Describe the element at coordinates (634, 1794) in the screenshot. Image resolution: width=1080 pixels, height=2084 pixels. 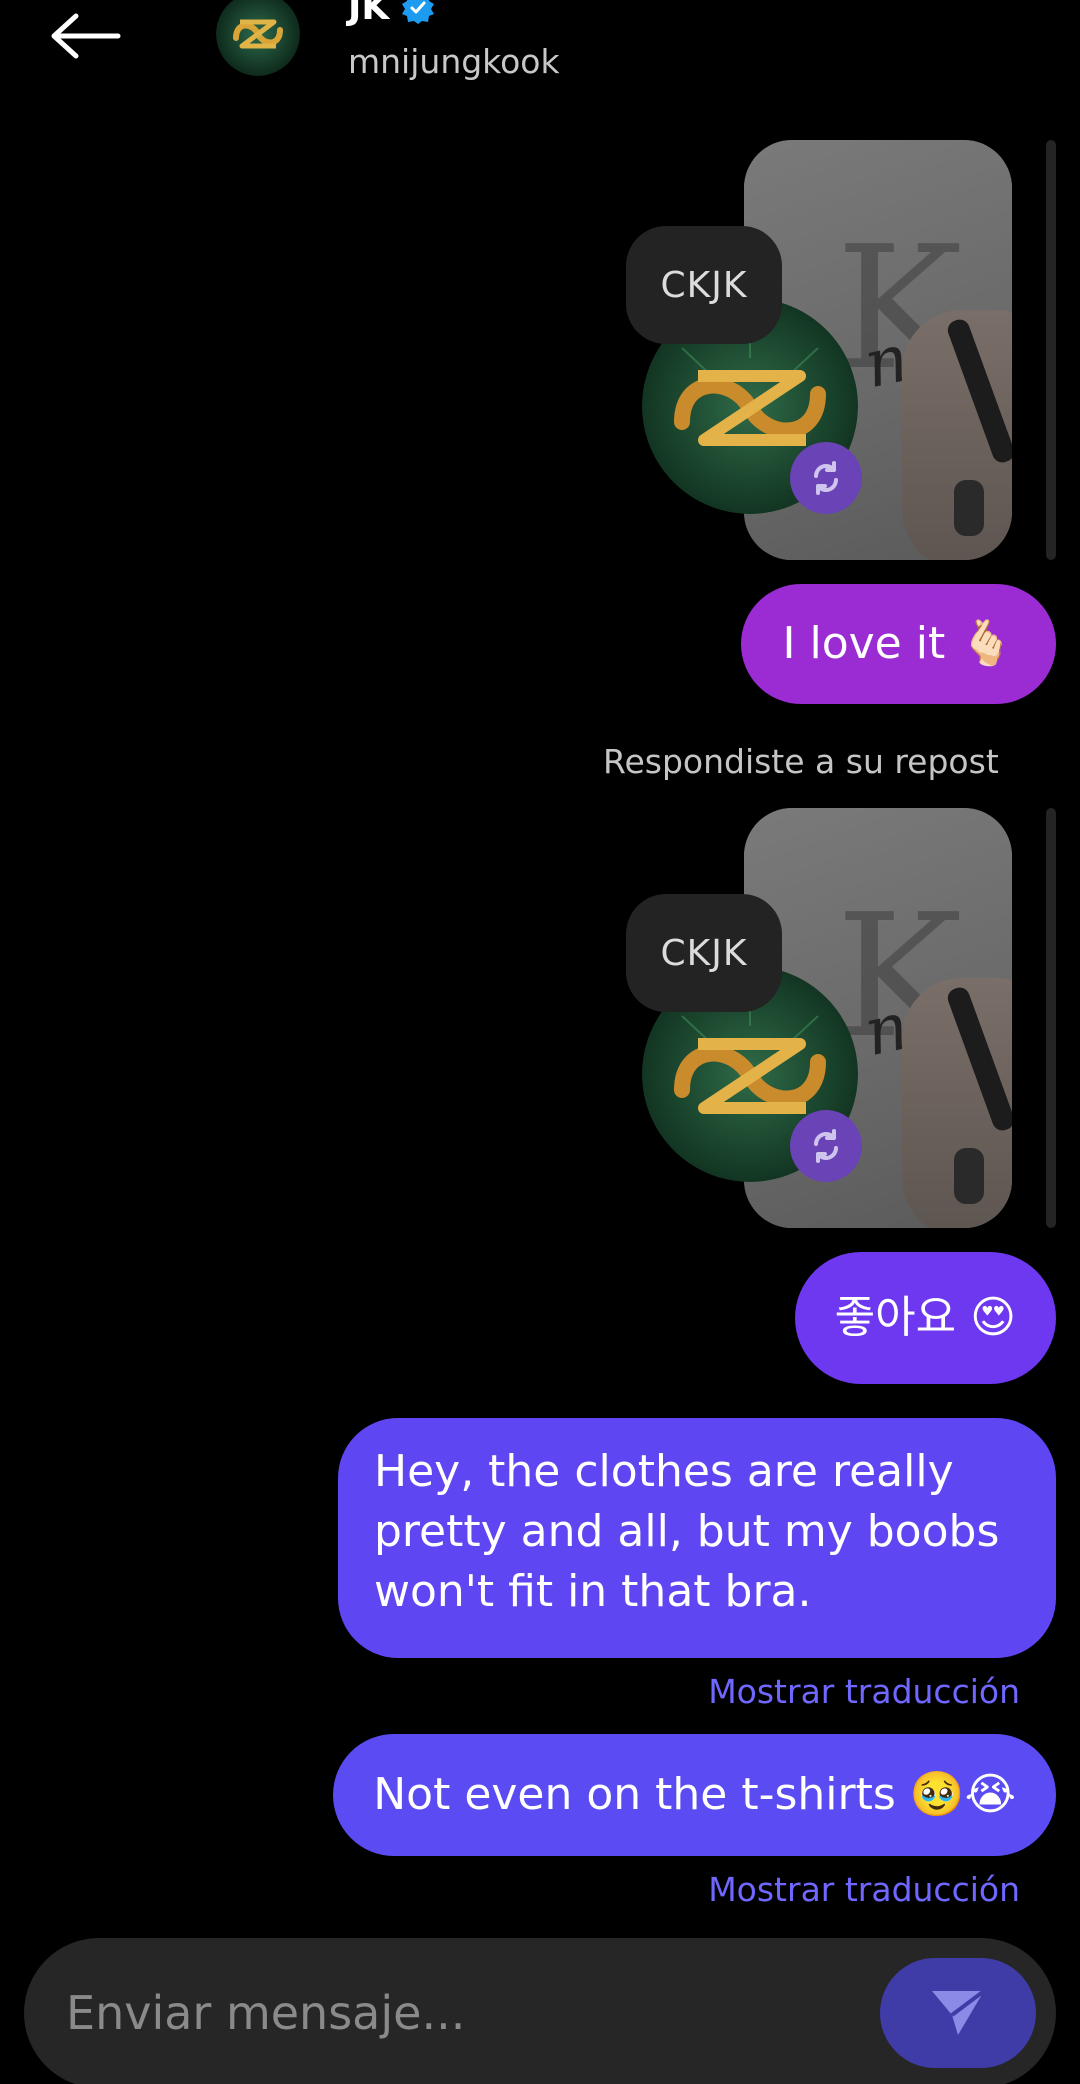
I see `message-text: Not even on the t-shirts` at that location.